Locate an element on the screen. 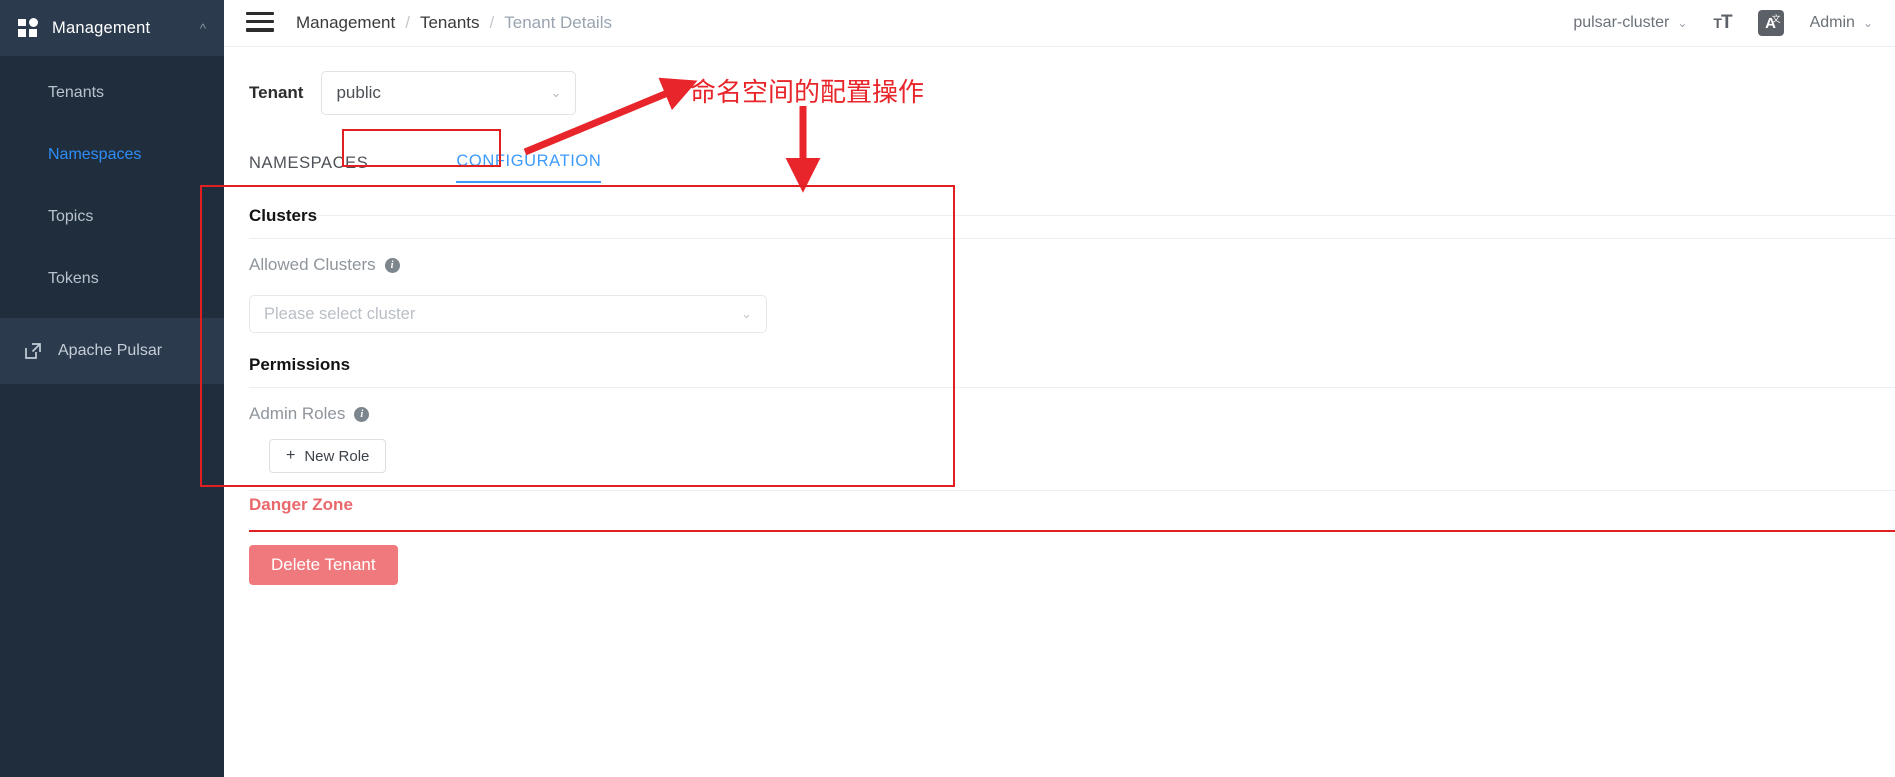 The height and width of the screenshot is (777, 1895). arrow-up-right-icon is located at coordinates (610, 116).